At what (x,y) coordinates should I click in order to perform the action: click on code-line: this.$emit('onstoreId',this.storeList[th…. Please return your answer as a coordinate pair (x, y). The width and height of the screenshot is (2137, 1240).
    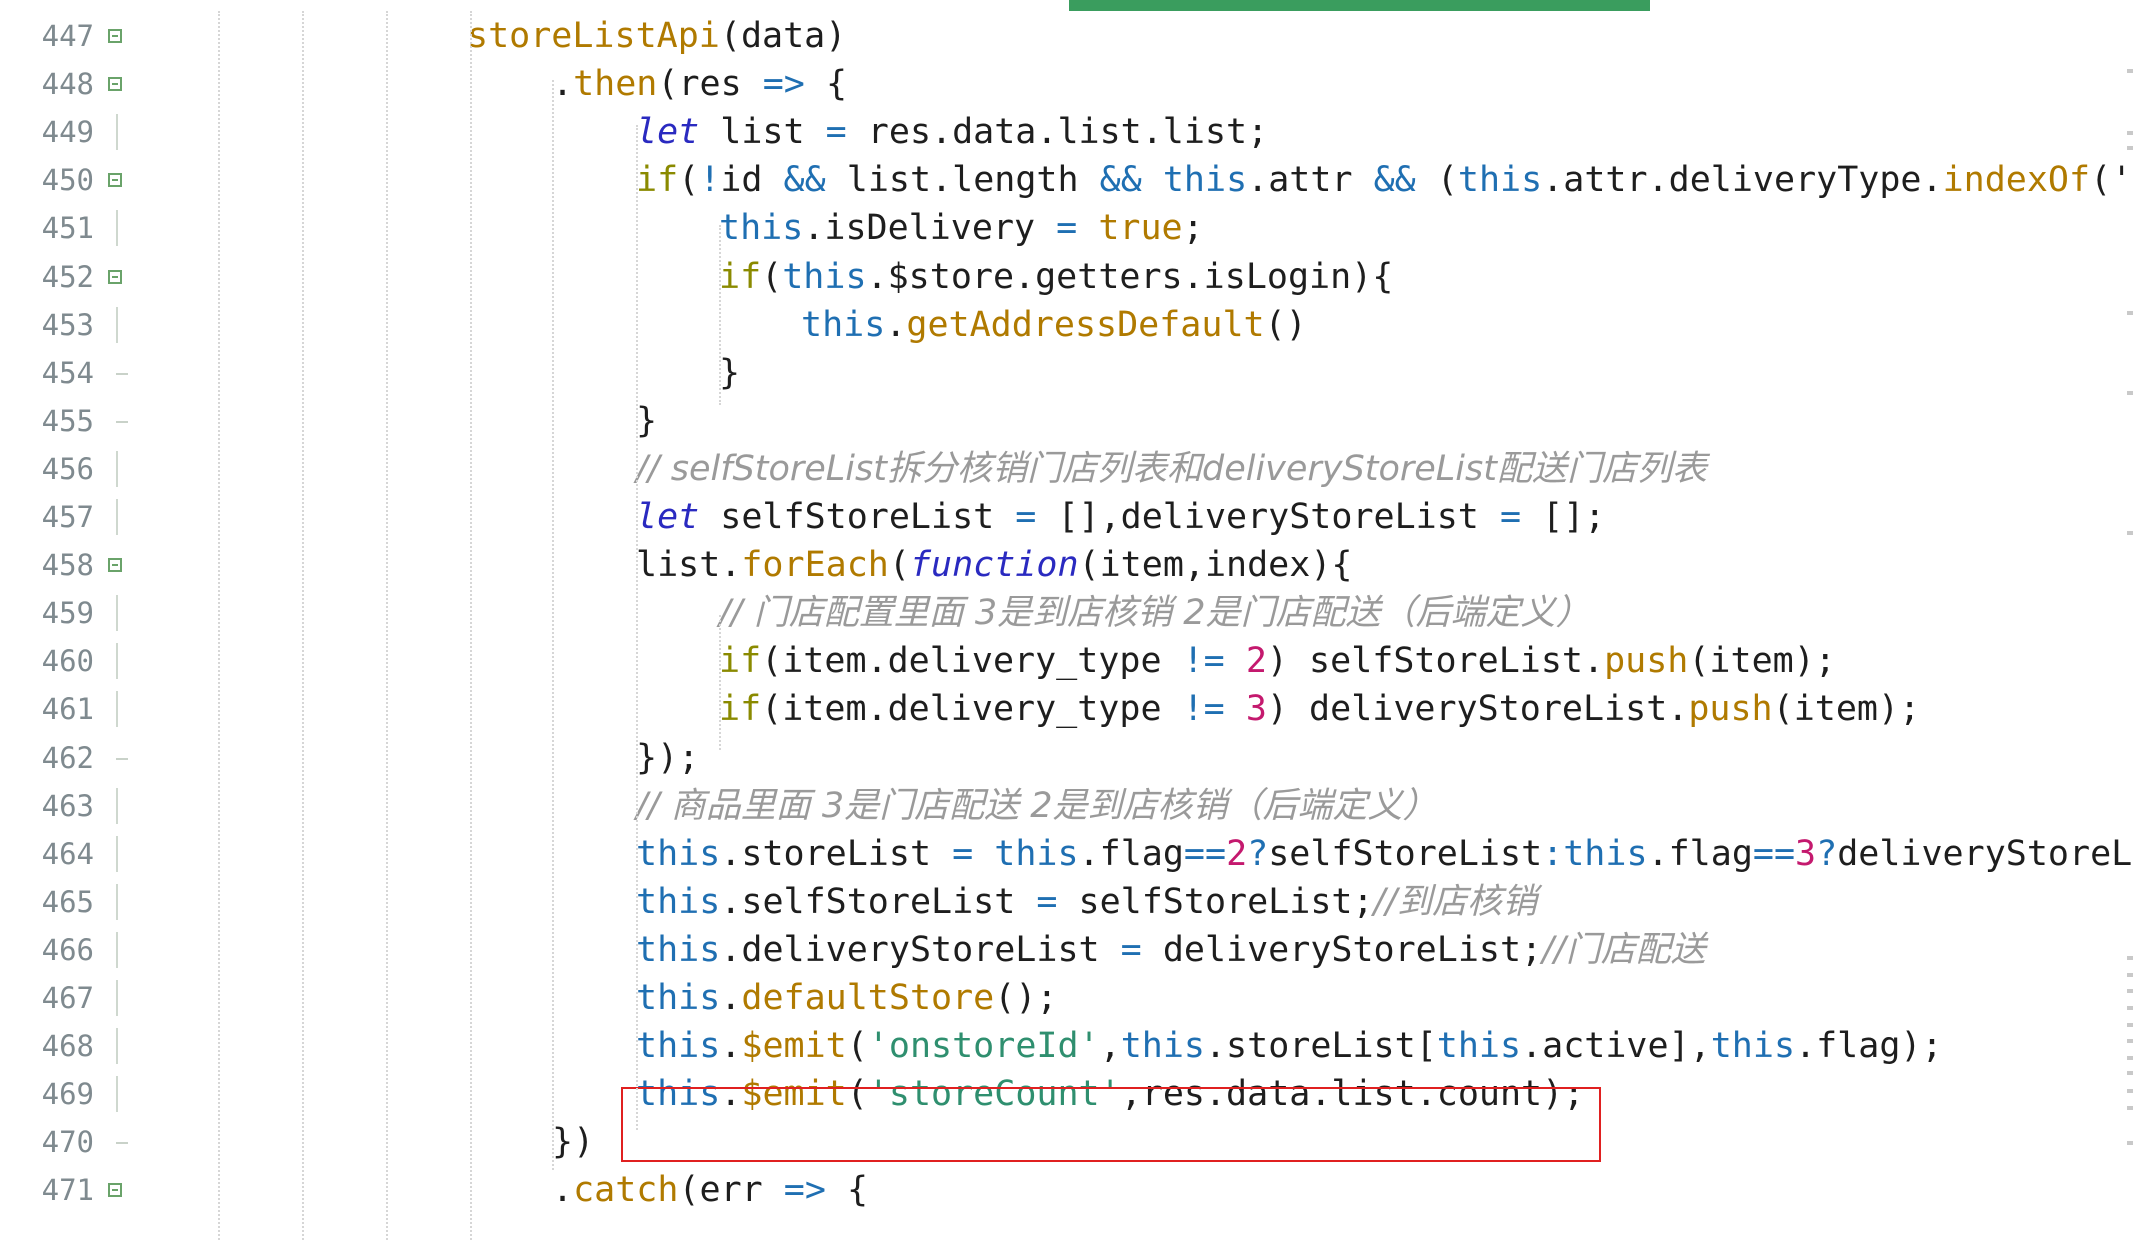
    Looking at the image, I should click on (1289, 1046).